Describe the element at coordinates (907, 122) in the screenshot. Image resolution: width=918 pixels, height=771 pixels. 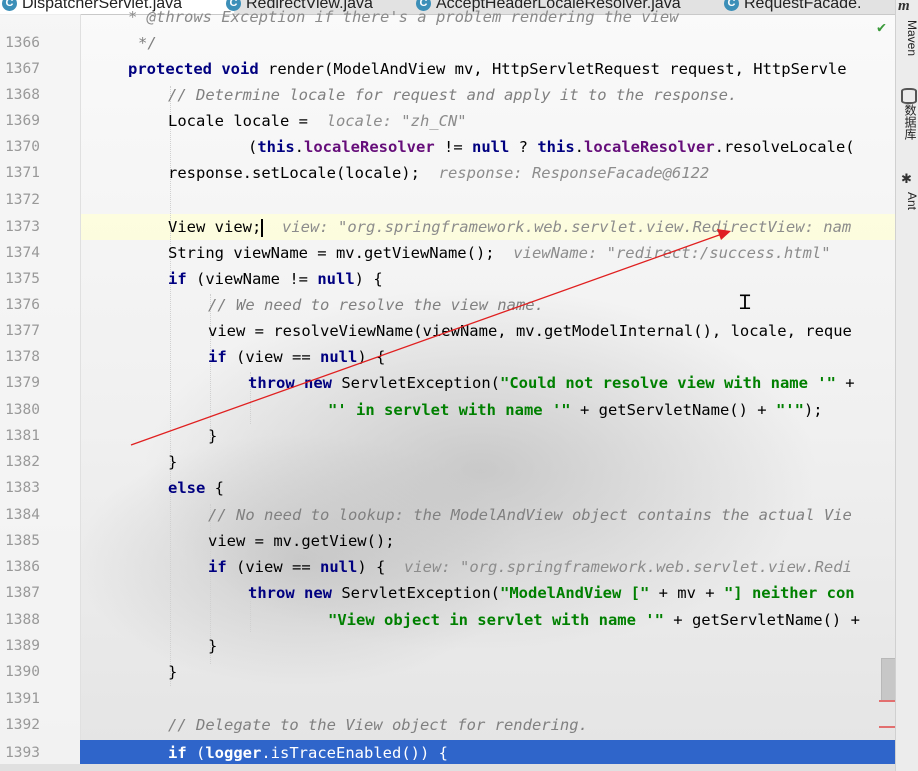
I see `database-tool-button: 数据库` at that location.